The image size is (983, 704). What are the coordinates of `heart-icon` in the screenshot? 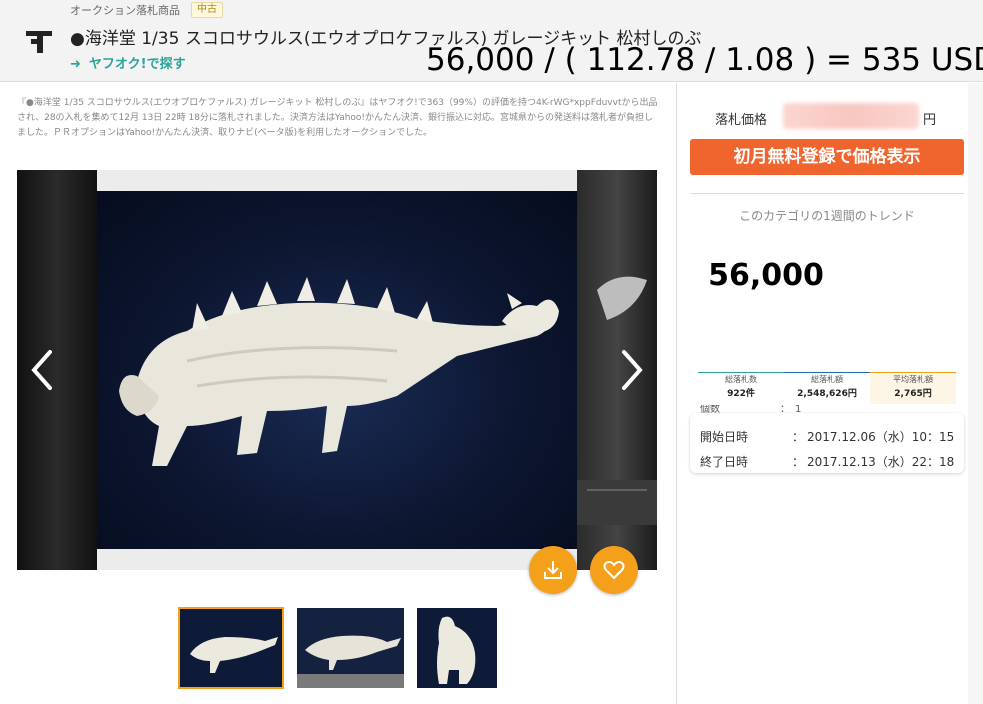 It's located at (614, 570).